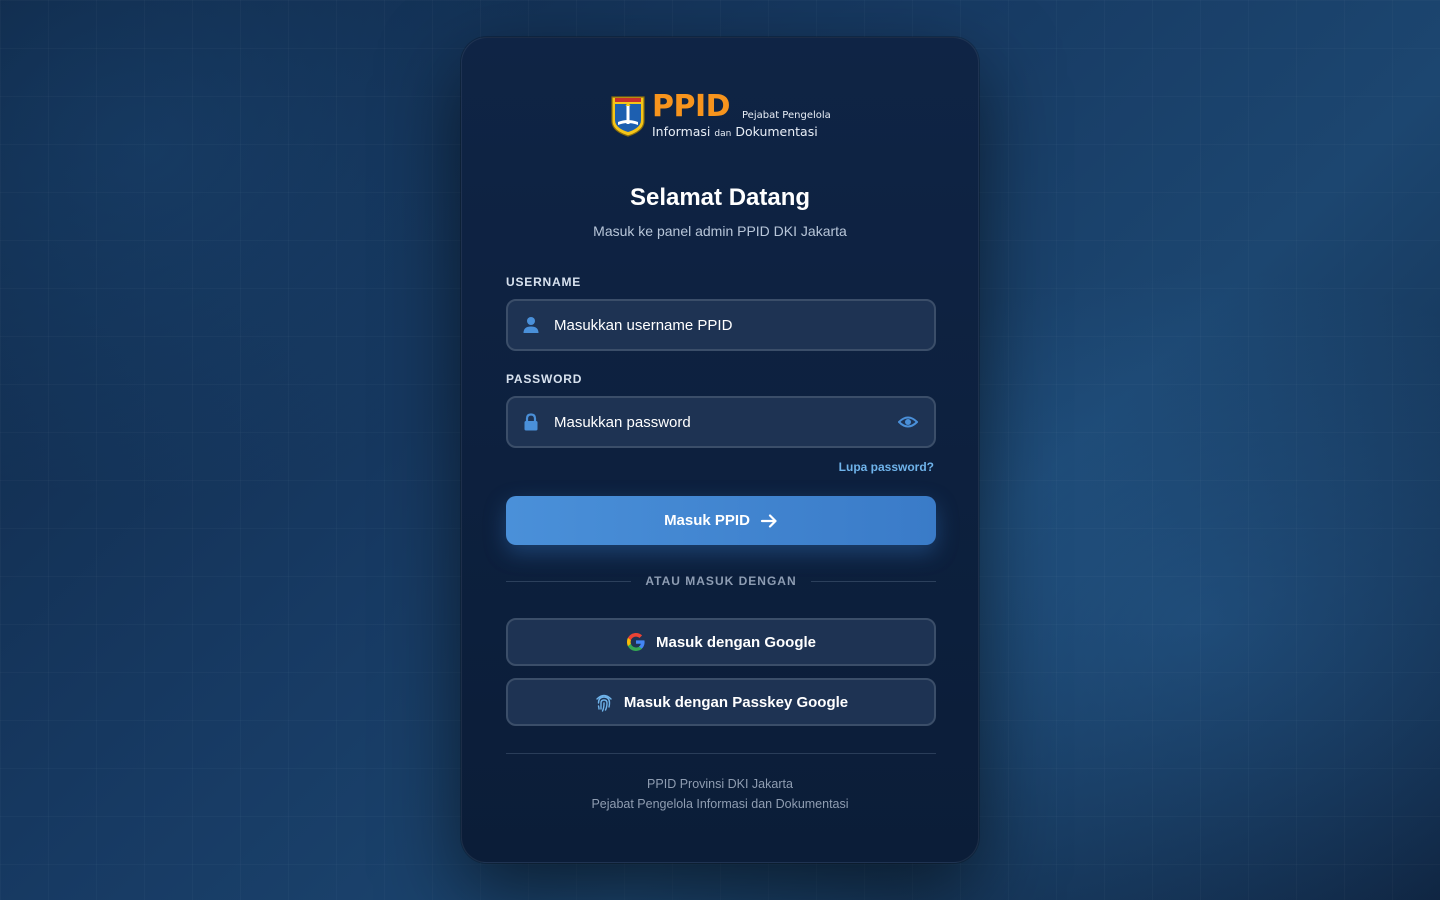  What do you see at coordinates (604, 703) in the screenshot?
I see `fingerprint-icon` at bounding box center [604, 703].